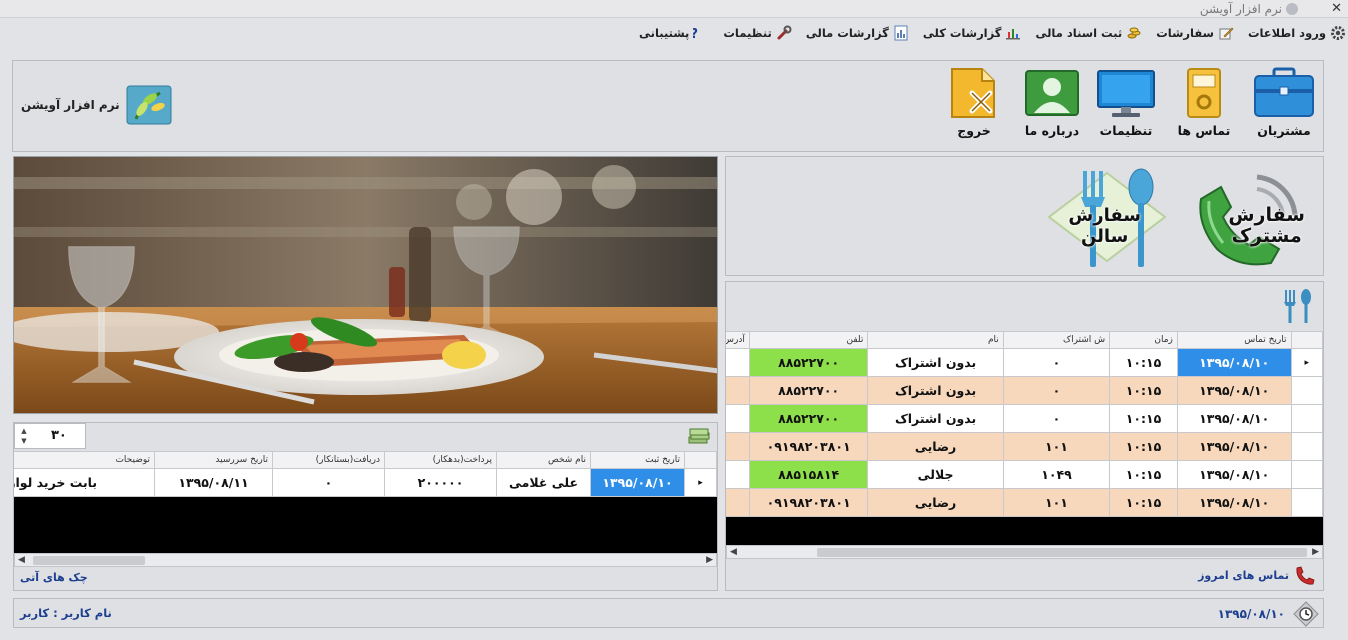  I want to click on calls-hscrollbar: ◀ ▶, so click(1024, 552).